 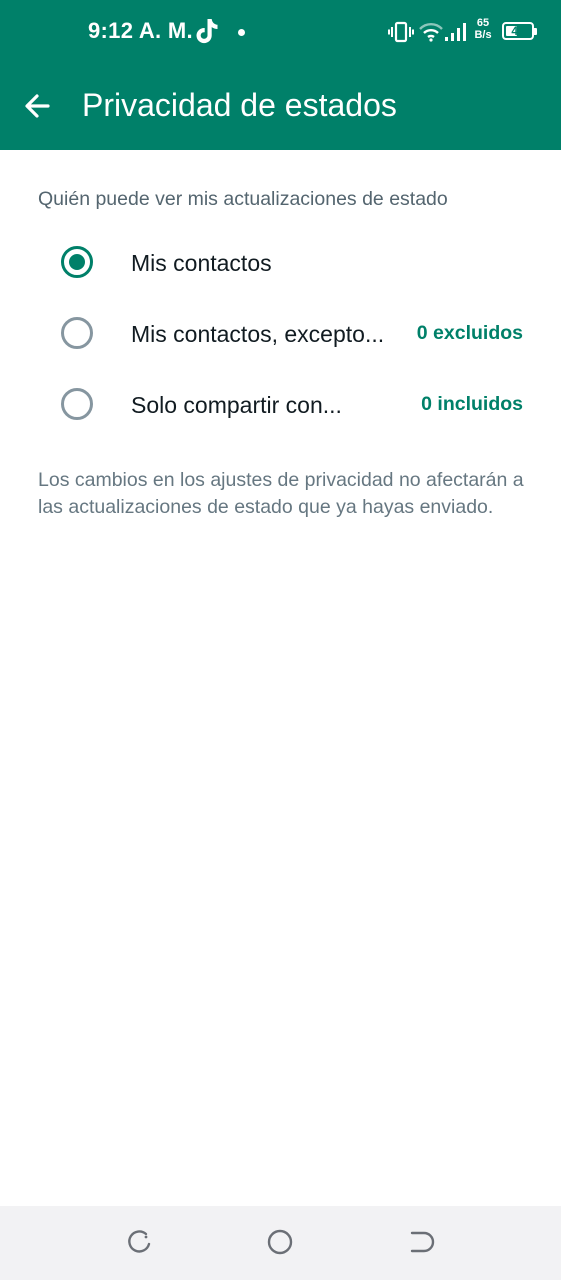 I want to click on network-speed-value: 65, so click(x=483, y=23).